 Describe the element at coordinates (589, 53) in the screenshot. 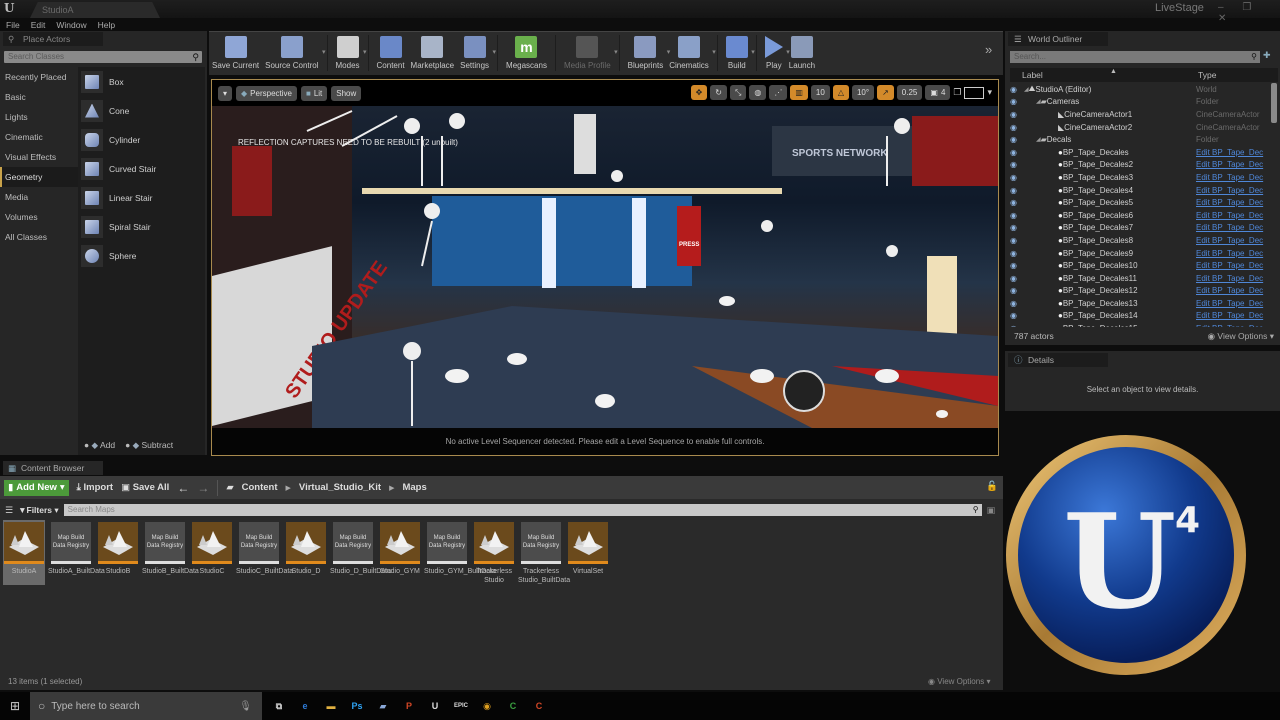

I see `media-profile-button: Media Profile ▾` at that location.